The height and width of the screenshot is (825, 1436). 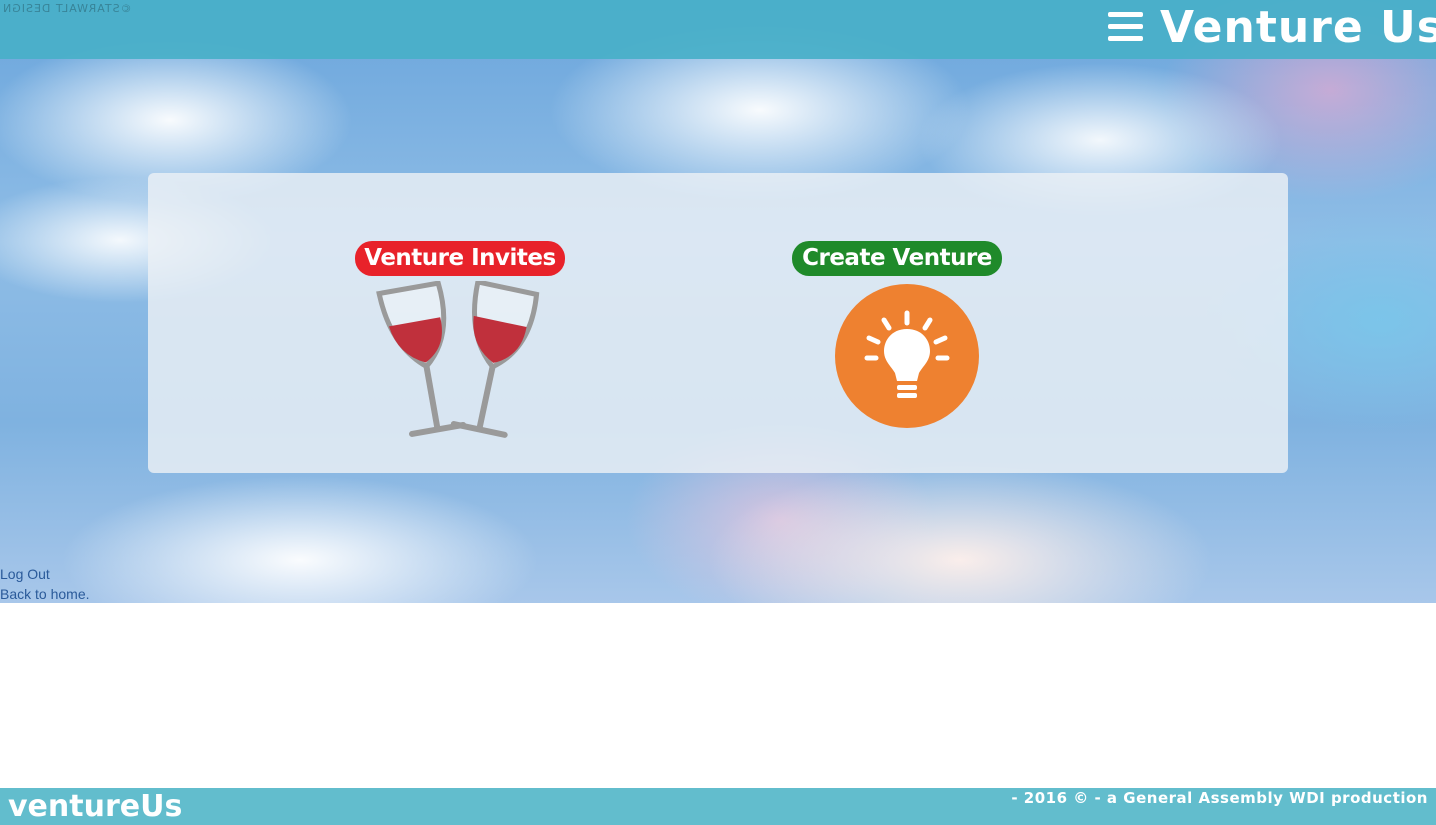 I want to click on back-home-link: Back to home., so click(x=45, y=593).